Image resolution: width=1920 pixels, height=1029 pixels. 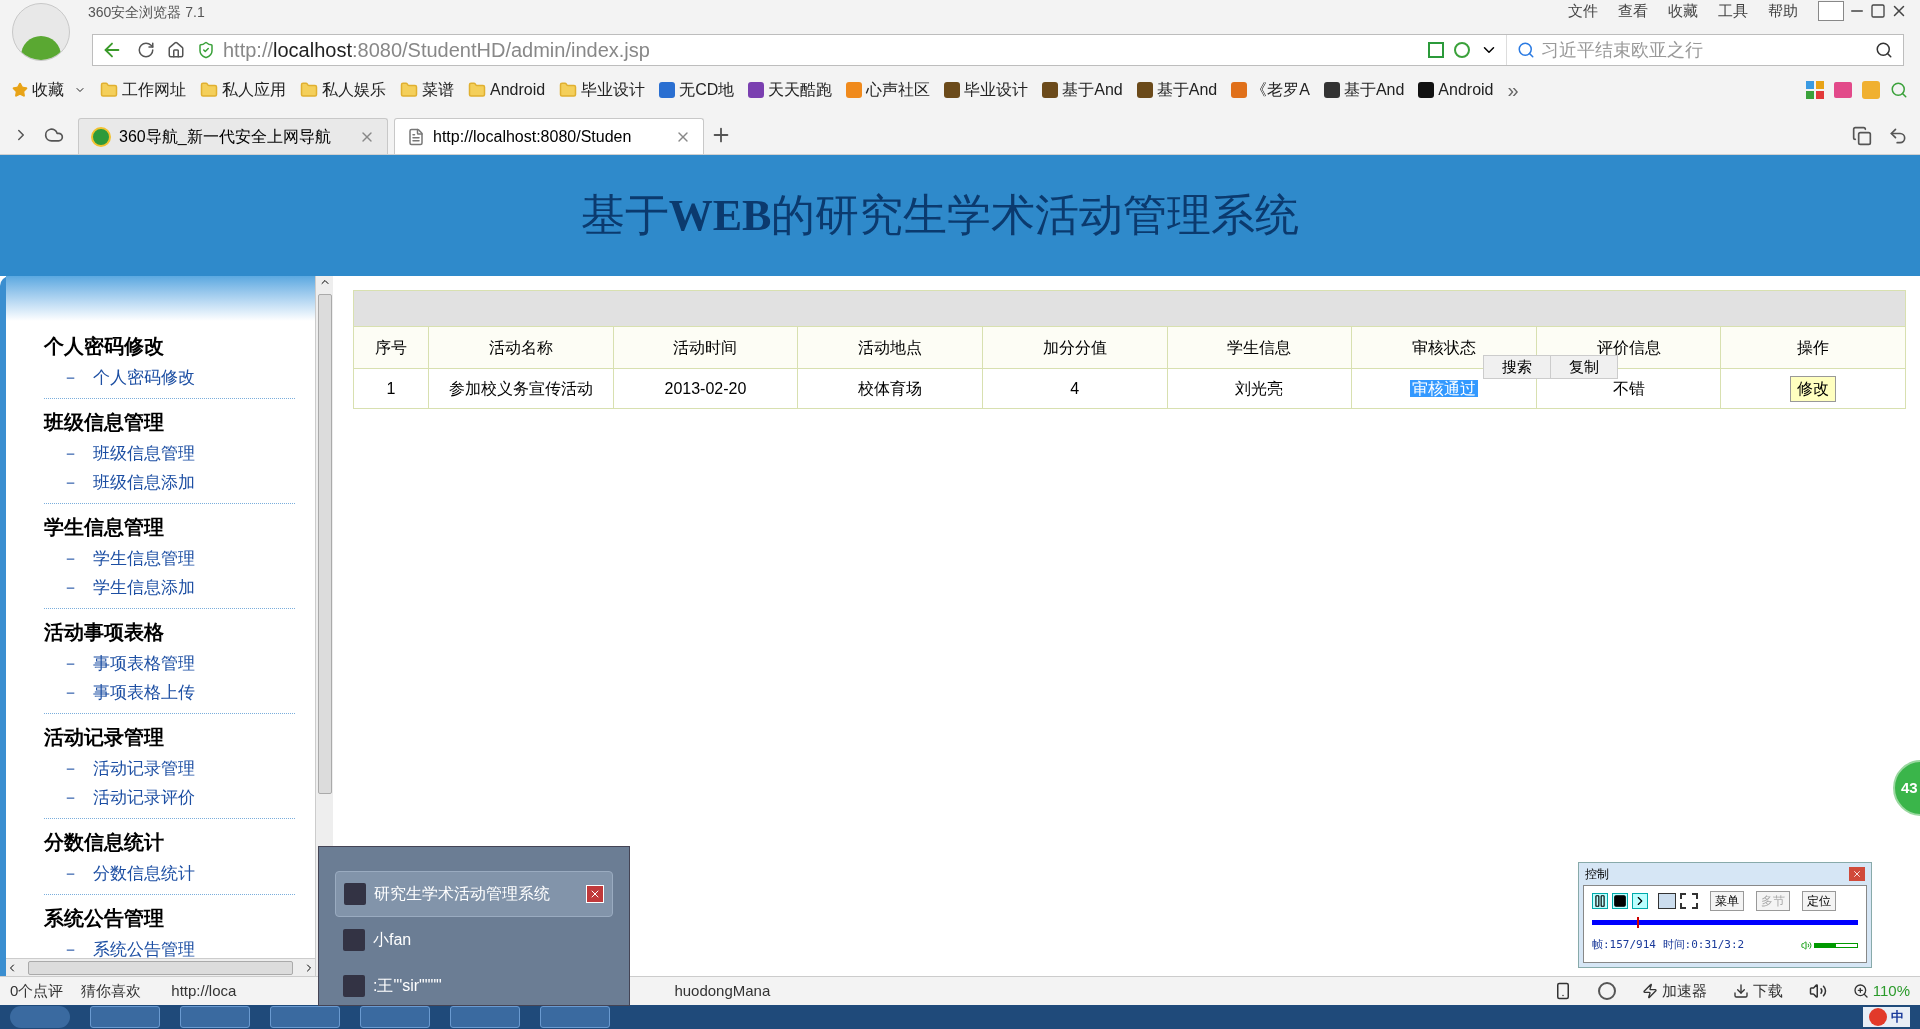 What do you see at coordinates (1878, 1017) in the screenshot?
I see `ime-logo-icon` at bounding box center [1878, 1017].